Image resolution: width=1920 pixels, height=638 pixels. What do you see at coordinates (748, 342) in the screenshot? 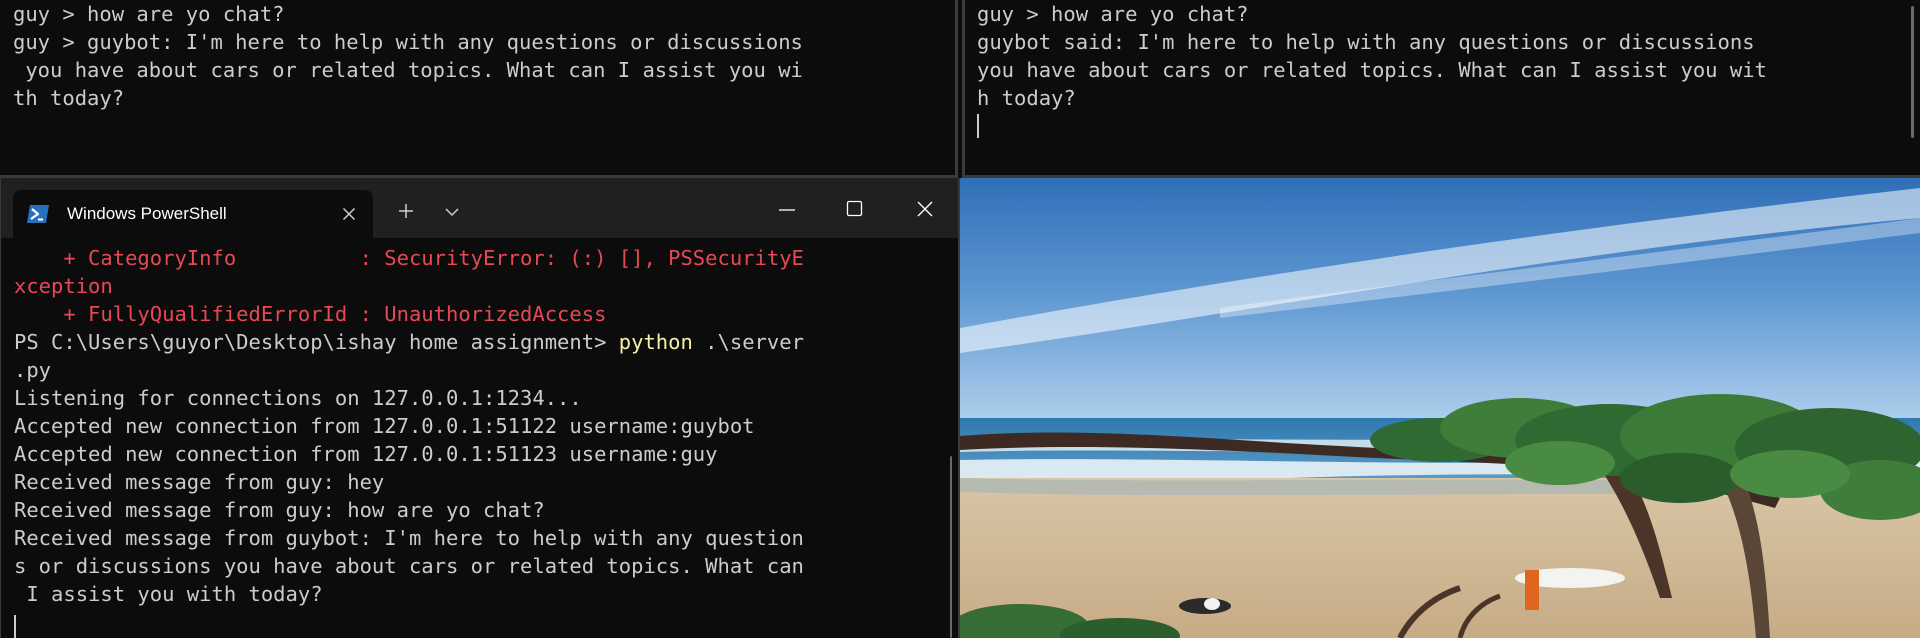
I see `command-args: .\server` at bounding box center [748, 342].